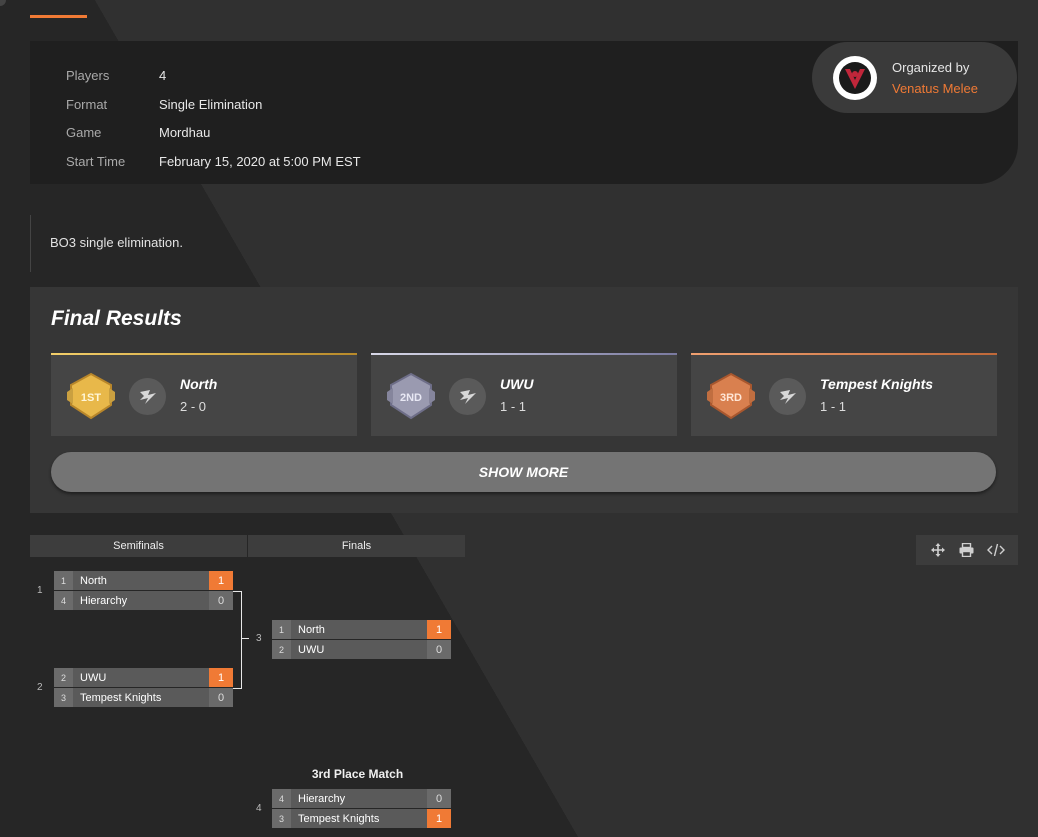 The height and width of the screenshot is (837, 1038). I want to click on team-name: North, so click(198, 384).